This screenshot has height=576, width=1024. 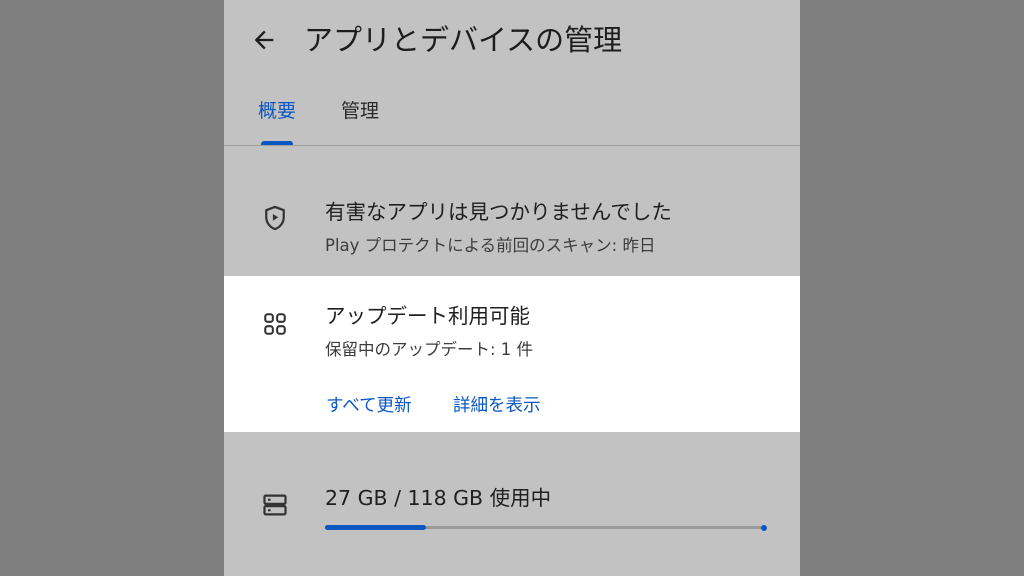 What do you see at coordinates (512, 523) in the screenshot?
I see `storage-card: 27 GB / 118 GB 使用中` at bounding box center [512, 523].